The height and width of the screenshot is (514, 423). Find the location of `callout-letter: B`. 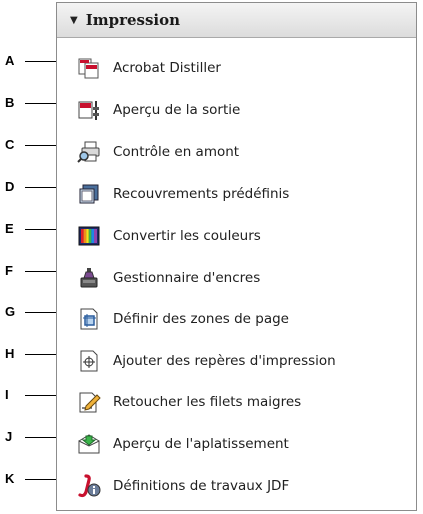

callout-letter: B is located at coordinates (10, 102).